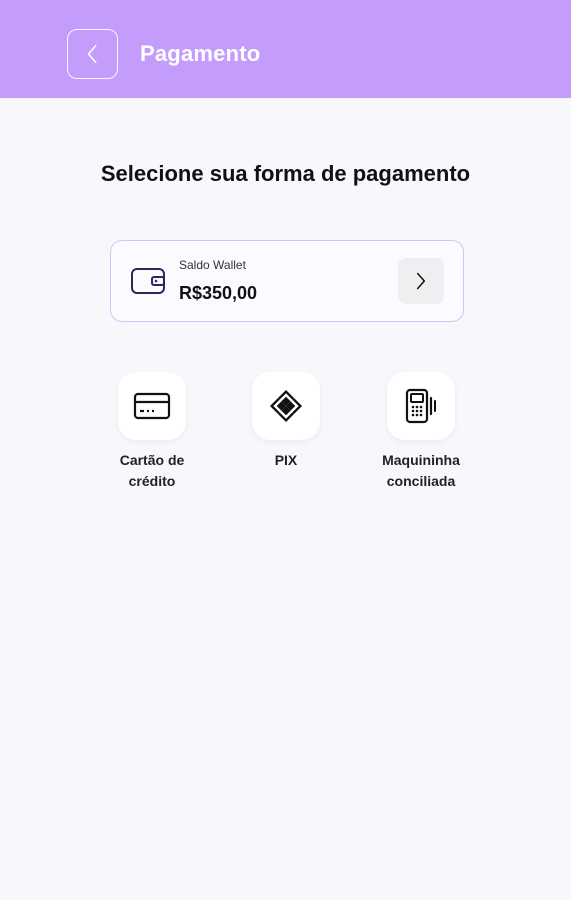 The image size is (571, 900). I want to click on payment-method-card-machine: Maquininha conciliada, so click(421, 432).